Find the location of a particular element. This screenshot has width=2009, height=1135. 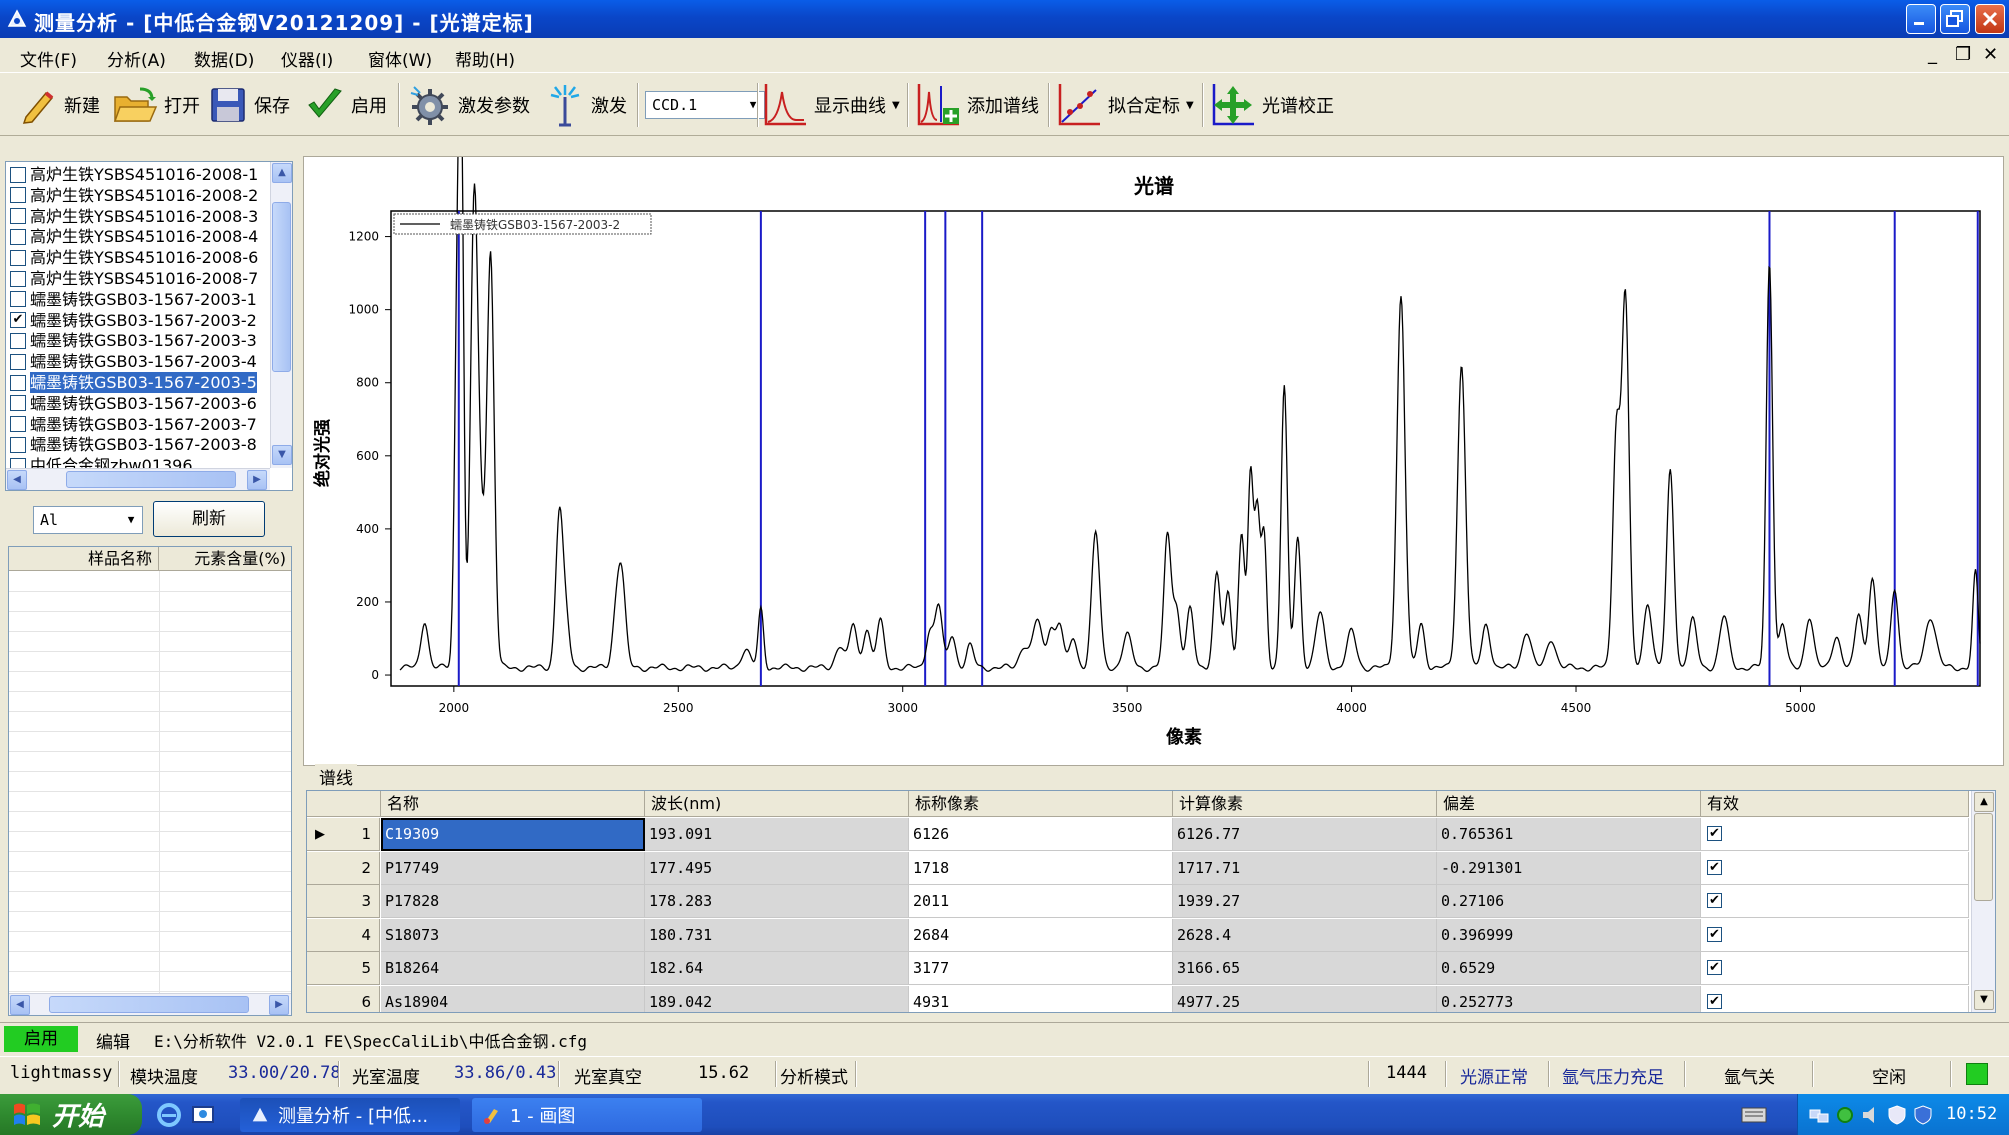

taskbar-item-paint: 1 - 画图 is located at coordinates (587, 1115).